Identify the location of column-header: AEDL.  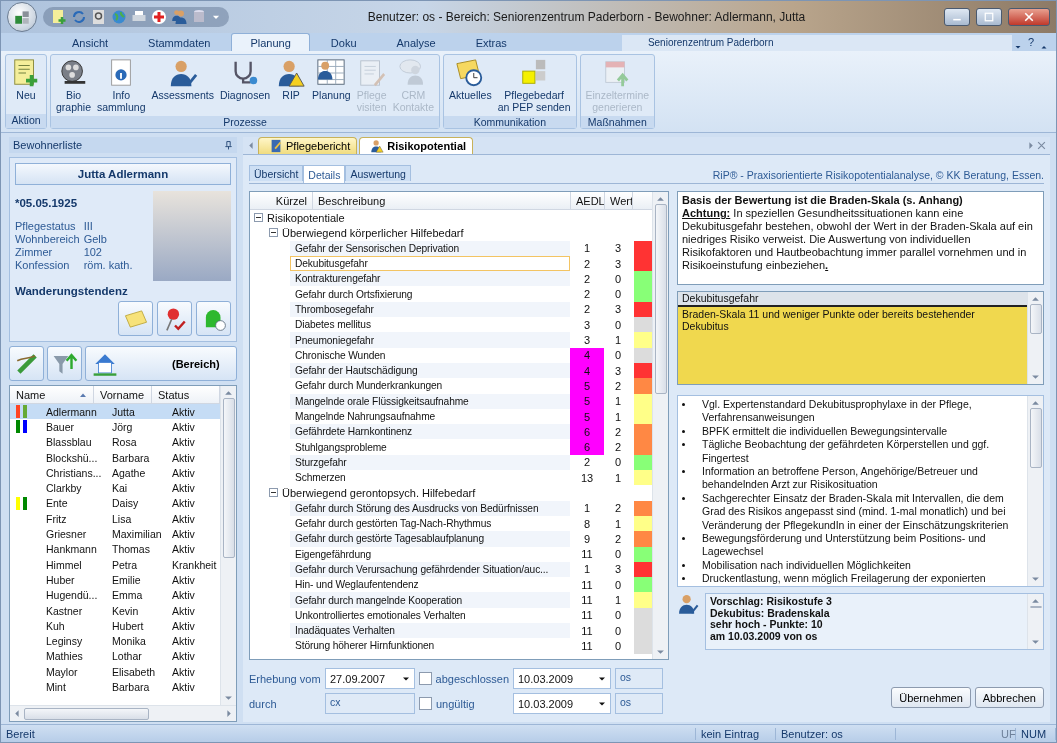
(590, 200).